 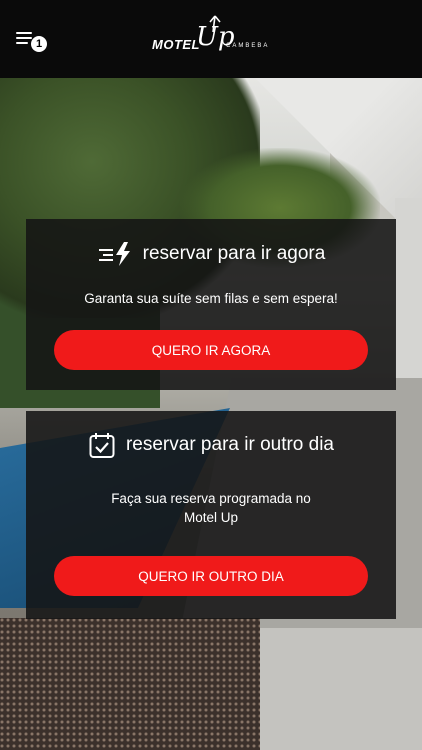 I want to click on menu-icon, so click(x=24, y=33).